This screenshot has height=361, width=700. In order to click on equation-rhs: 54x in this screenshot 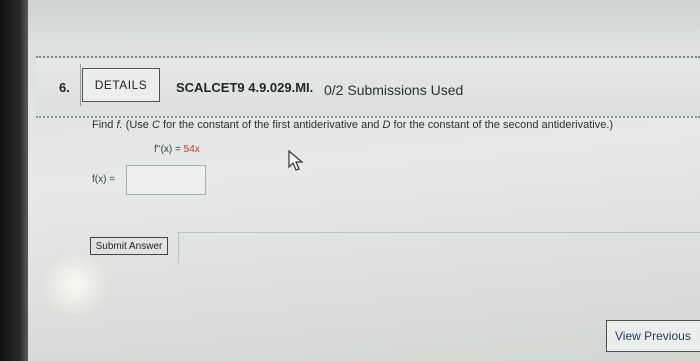, I will do `click(191, 149)`.